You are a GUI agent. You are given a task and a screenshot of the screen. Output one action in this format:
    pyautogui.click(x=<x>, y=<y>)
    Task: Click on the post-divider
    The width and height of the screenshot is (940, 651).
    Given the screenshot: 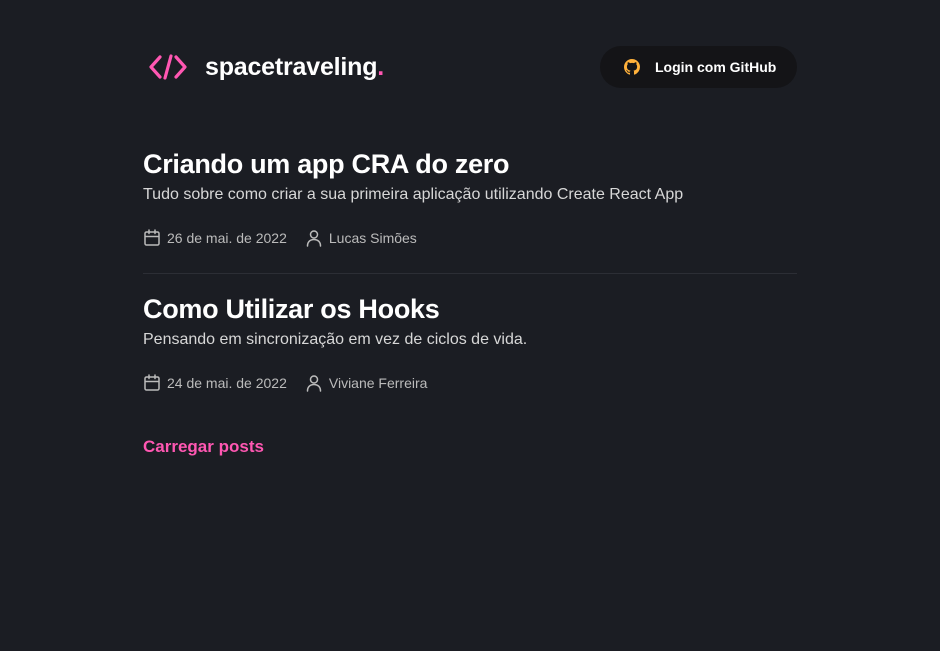 What is the action you would take?
    pyautogui.click(x=470, y=273)
    